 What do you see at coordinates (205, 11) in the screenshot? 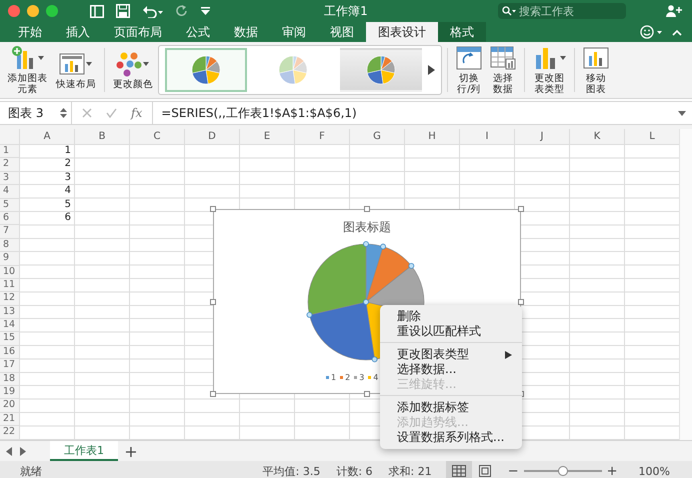
I see `customize-toolbar-icon` at bounding box center [205, 11].